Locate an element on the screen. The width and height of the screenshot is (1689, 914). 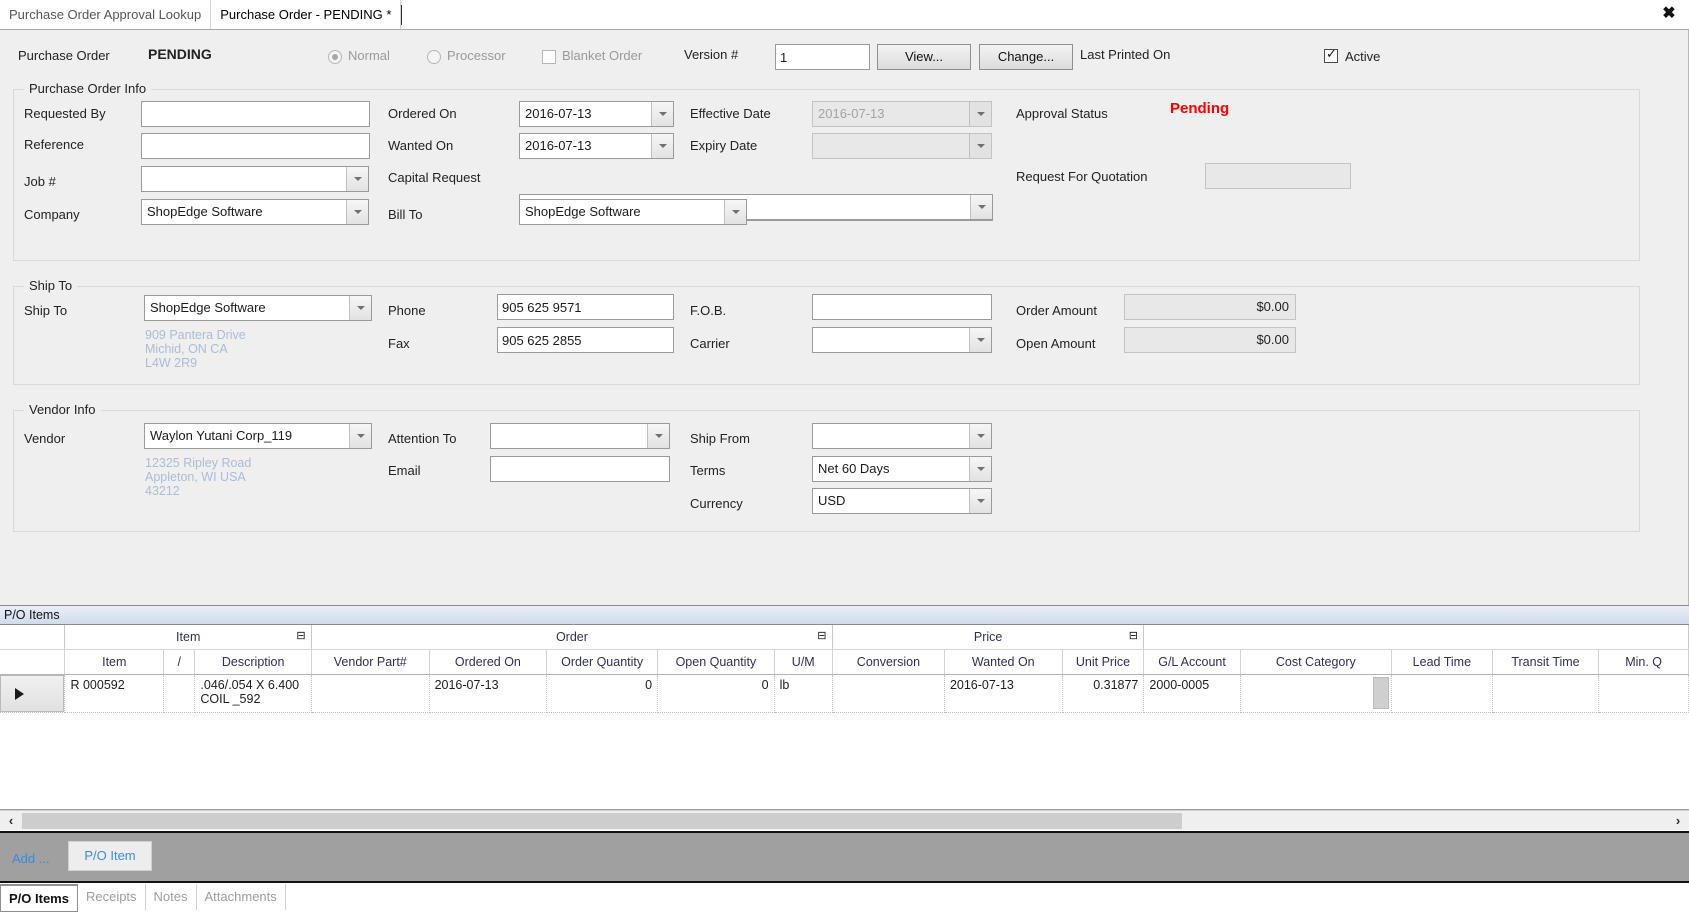
col-header-lead-time: Lead Time is located at coordinates (1442, 662).